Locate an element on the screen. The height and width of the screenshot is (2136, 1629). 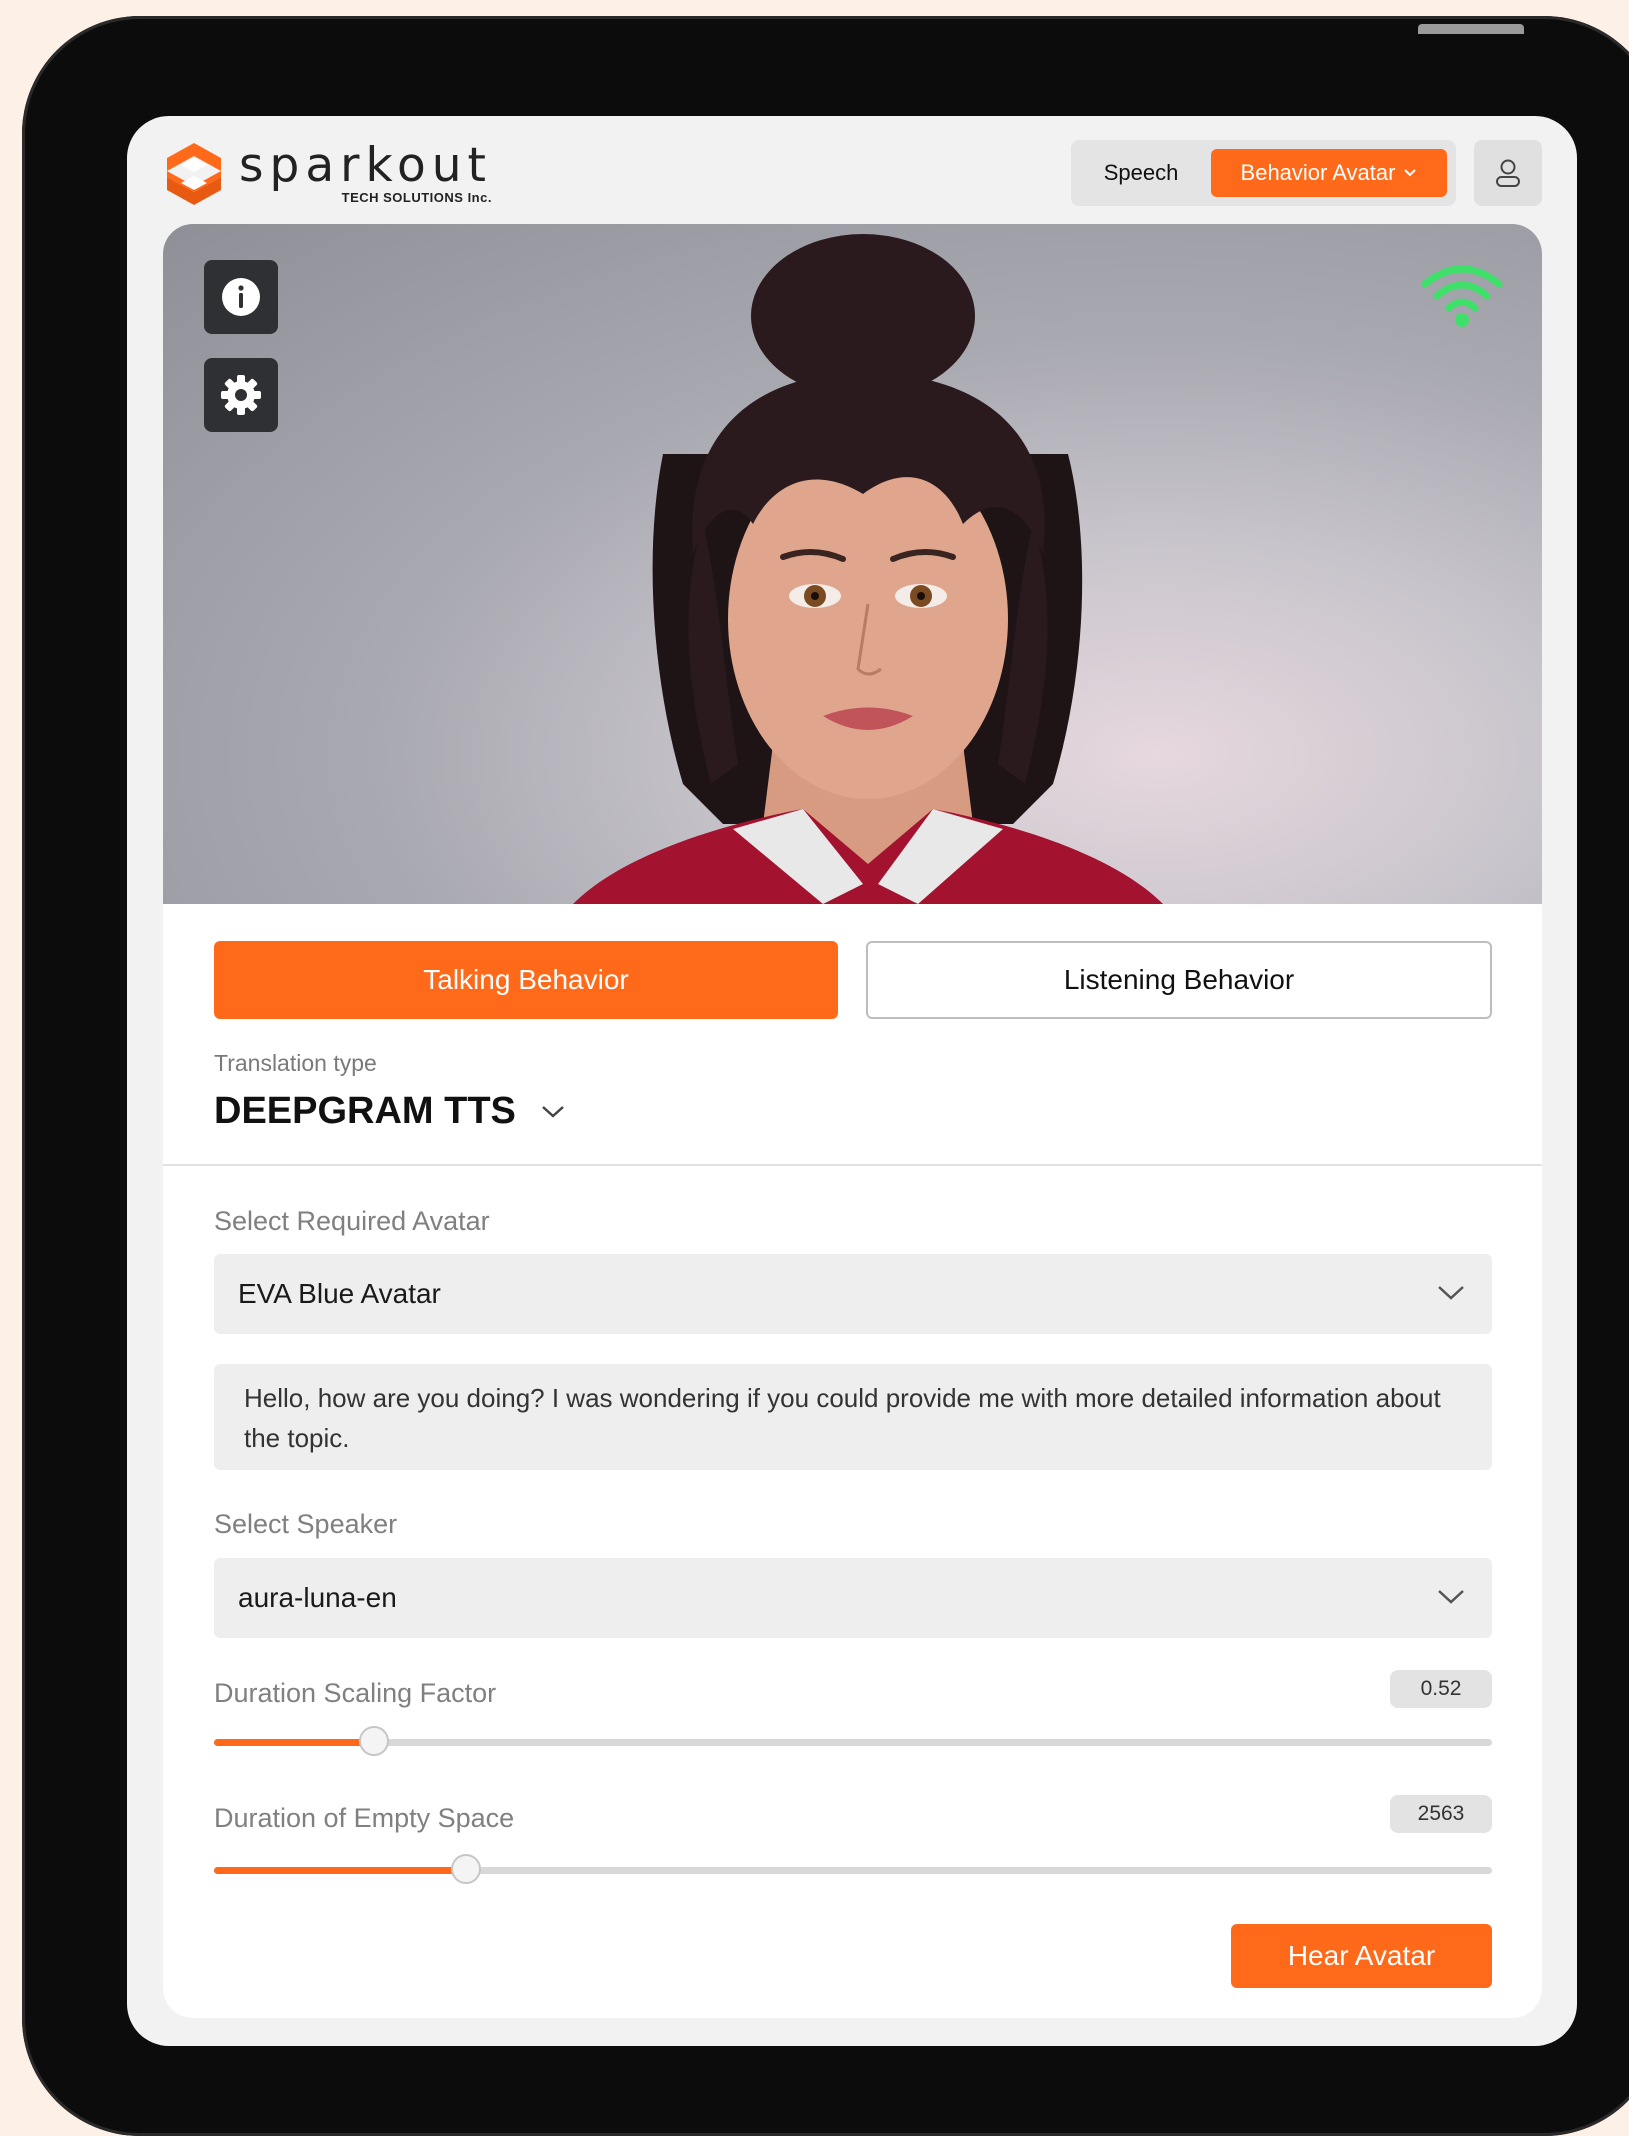
hear-avatar-button: Hear Avatar is located at coordinates (1361, 1956).